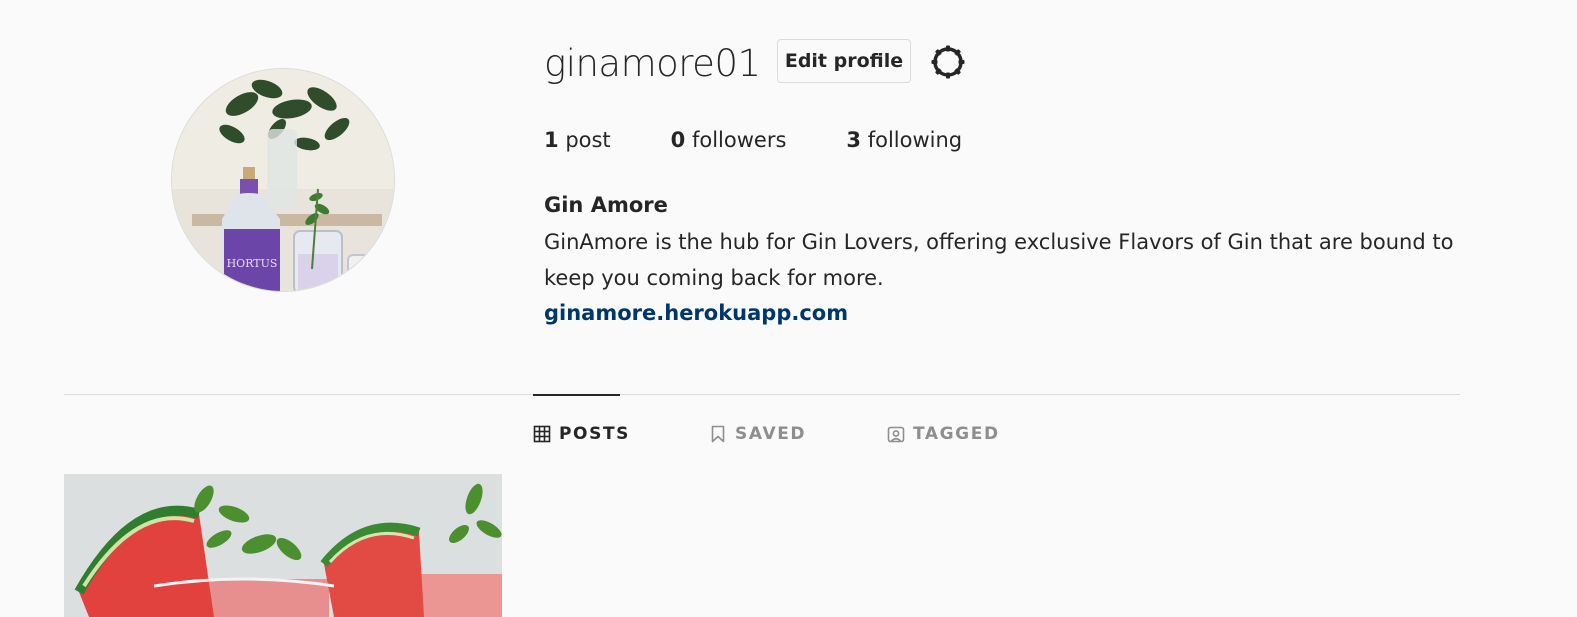 This screenshot has width=1577, height=617. What do you see at coordinates (678, 140) in the screenshot?
I see `followers-count: 0` at bounding box center [678, 140].